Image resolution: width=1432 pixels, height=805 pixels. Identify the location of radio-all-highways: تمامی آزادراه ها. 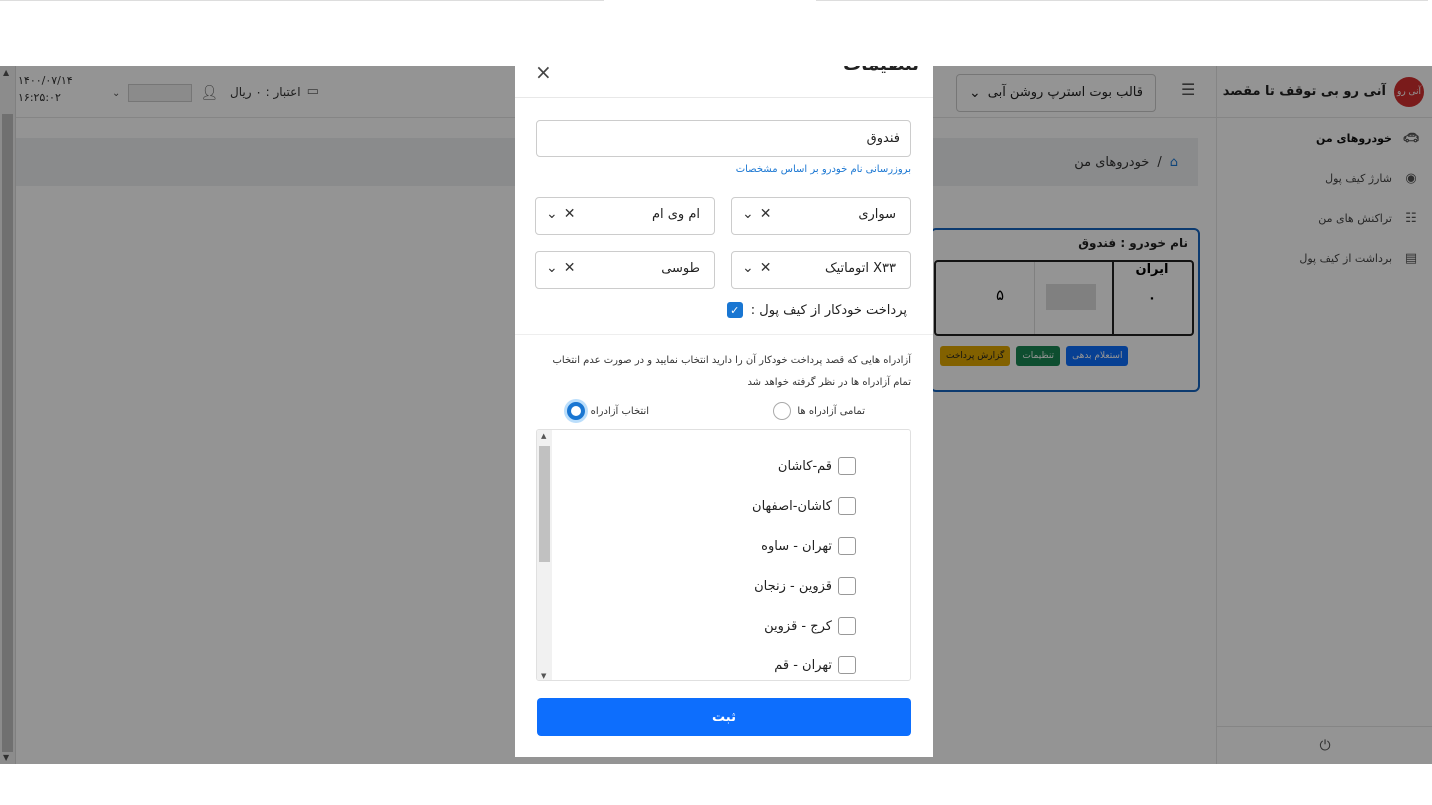
(819, 411).